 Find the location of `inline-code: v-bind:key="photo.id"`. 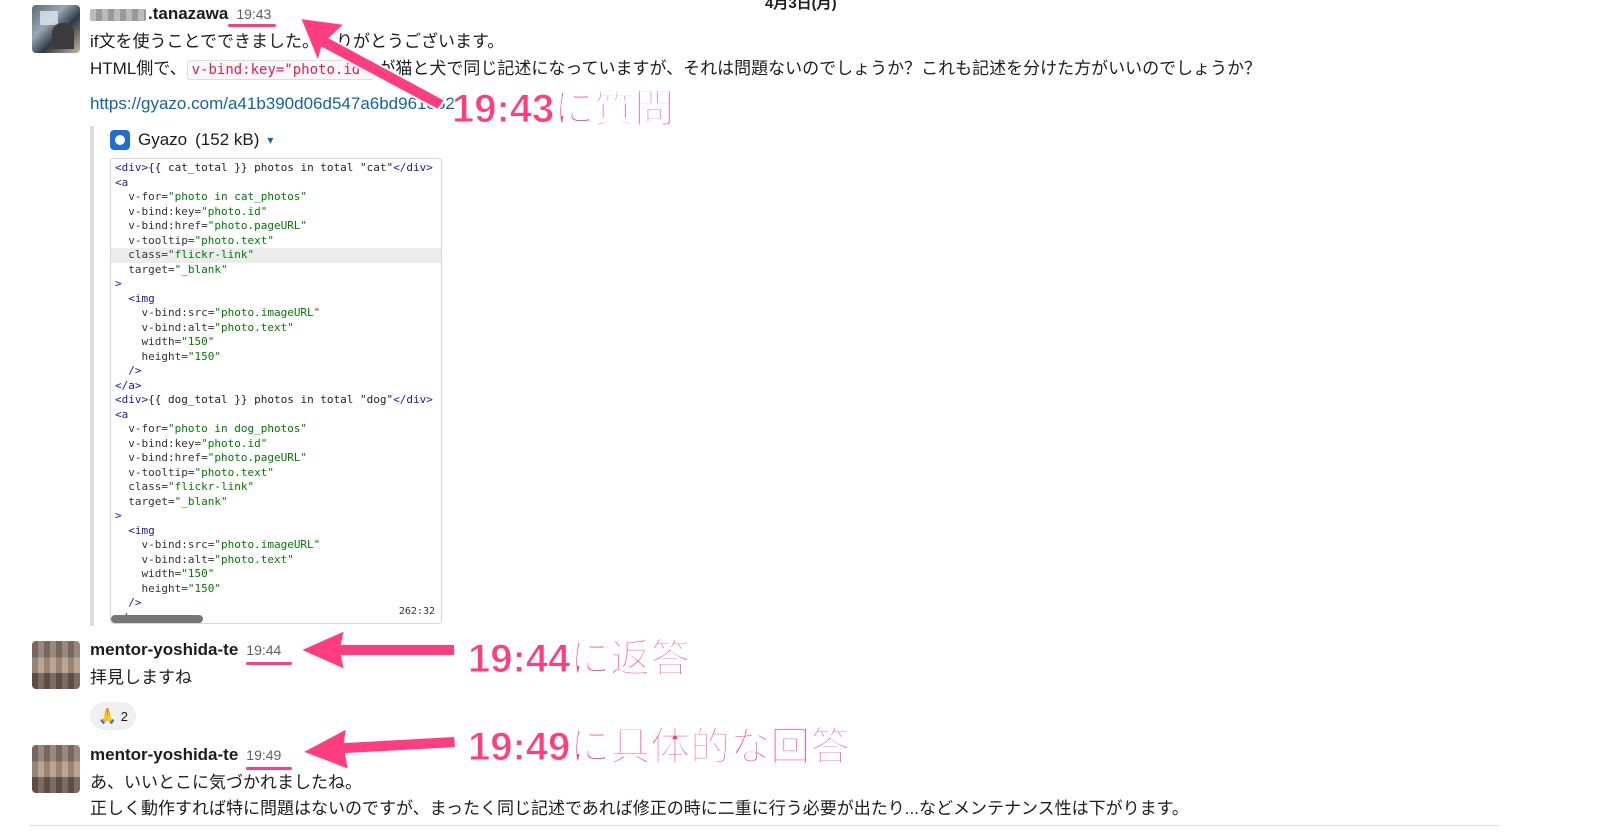

inline-code: v-bind:key="photo.id" is located at coordinates (280, 70).